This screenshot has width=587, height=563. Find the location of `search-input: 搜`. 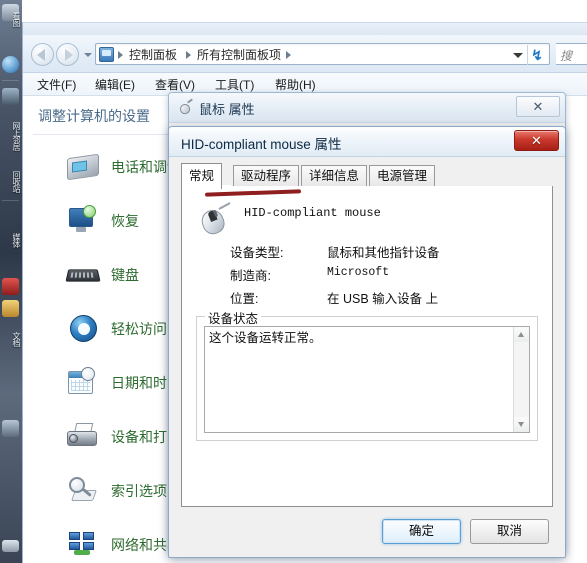

search-input: 搜 is located at coordinates (571, 54).